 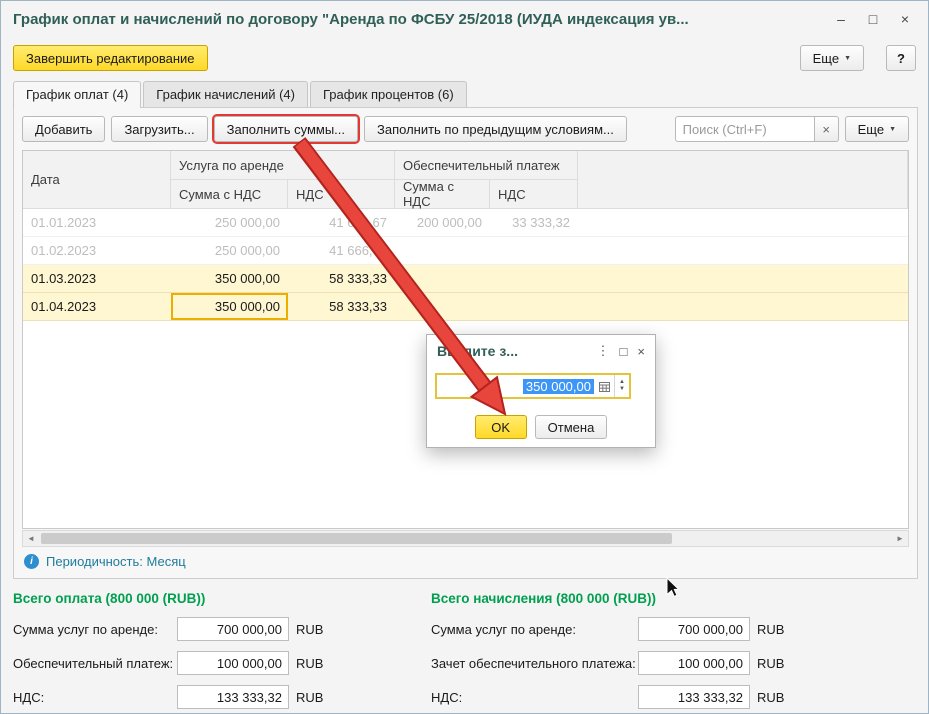 I want to click on input-selected-value: 350 000,00, so click(x=558, y=386).